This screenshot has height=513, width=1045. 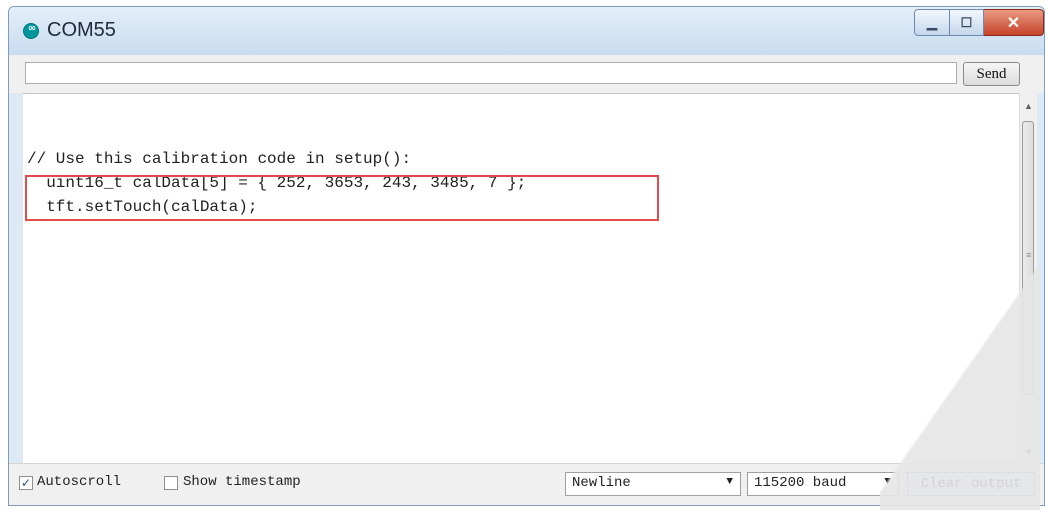 I want to click on send-row: Send, so click(x=526, y=74).